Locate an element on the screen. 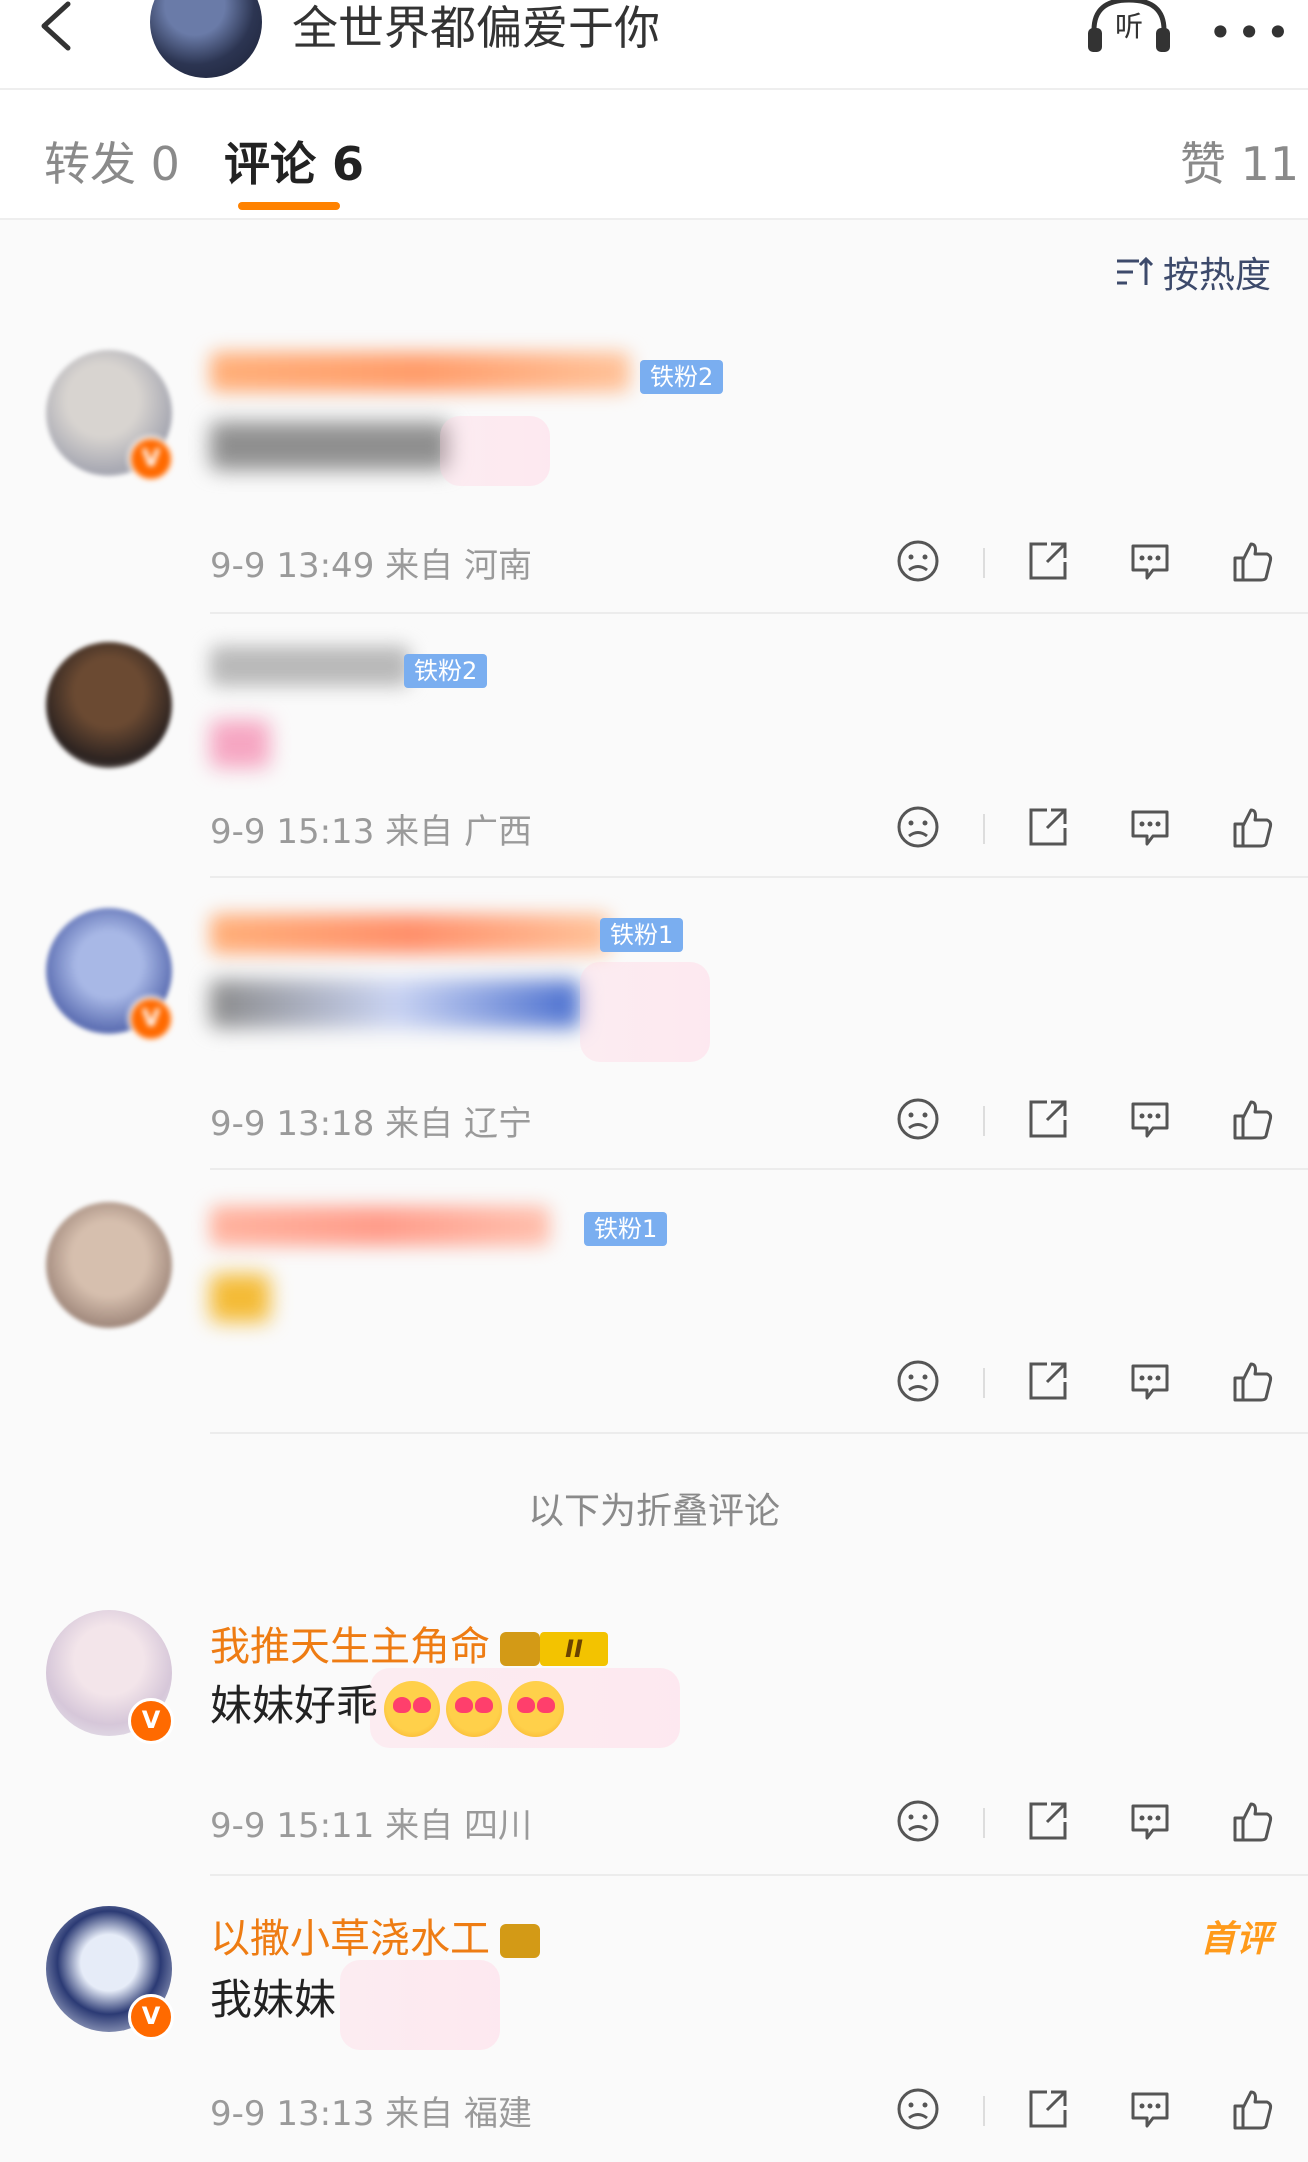 Image resolution: width=1308 pixels, height=2162 pixels. listen-label: 听 is located at coordinates (1129, 26).